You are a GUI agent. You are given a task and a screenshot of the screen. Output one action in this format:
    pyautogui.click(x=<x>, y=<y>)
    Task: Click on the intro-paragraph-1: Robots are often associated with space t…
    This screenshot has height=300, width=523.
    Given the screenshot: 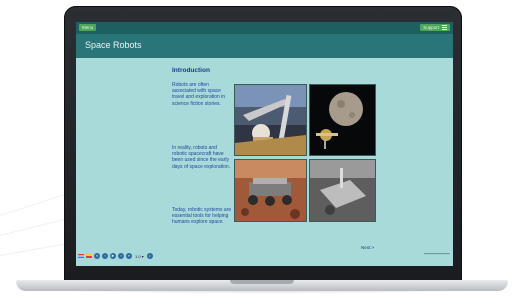 What is the action you would take?
    pyautogui.click(x=199, y=94)
    